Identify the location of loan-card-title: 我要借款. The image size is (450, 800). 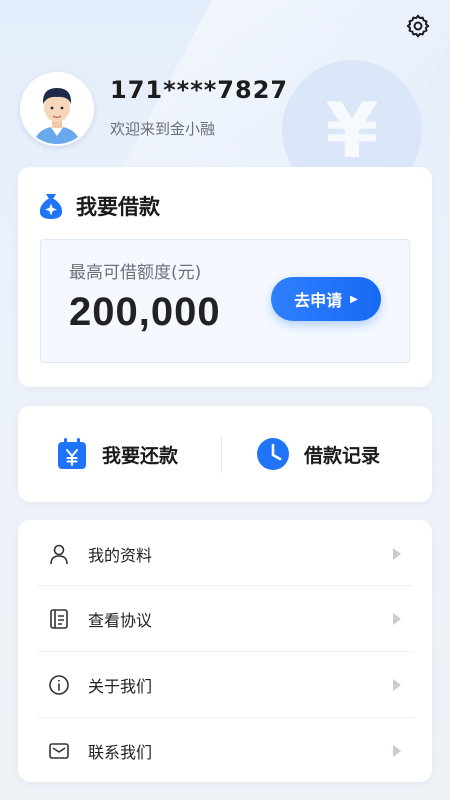
(118, 207).